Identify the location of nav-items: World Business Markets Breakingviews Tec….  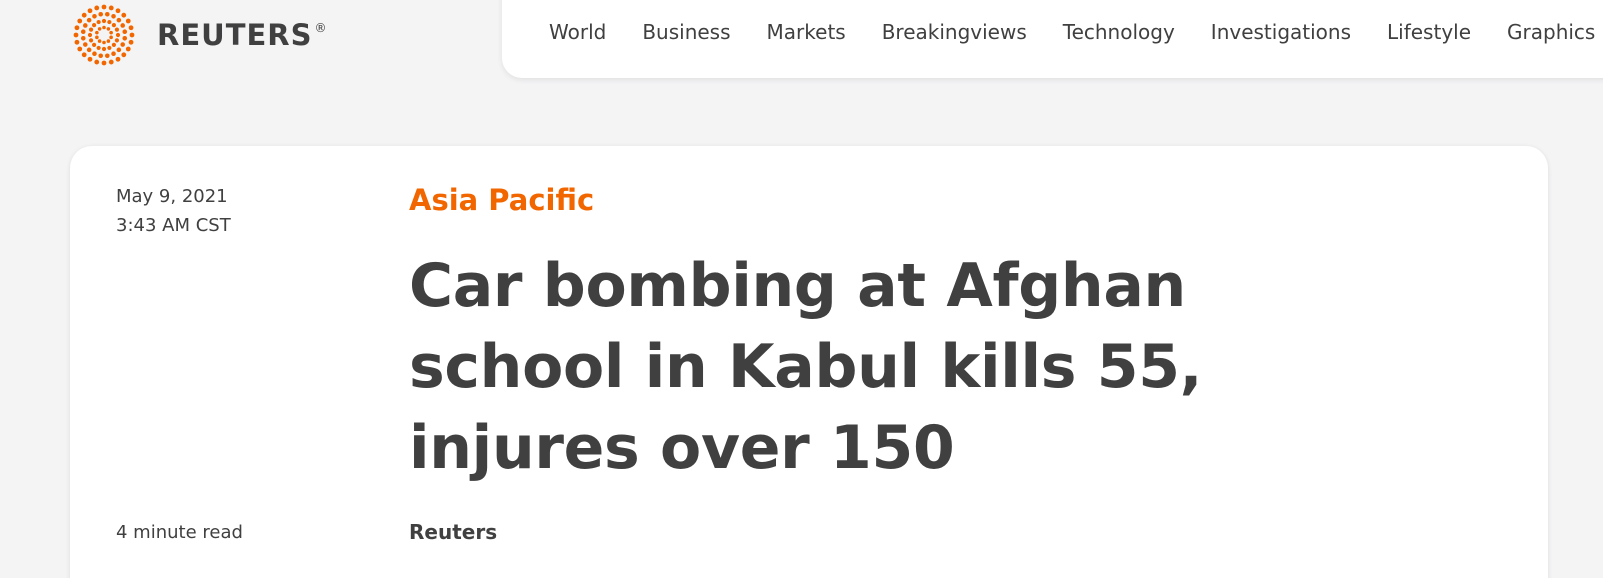
(1076, 32).